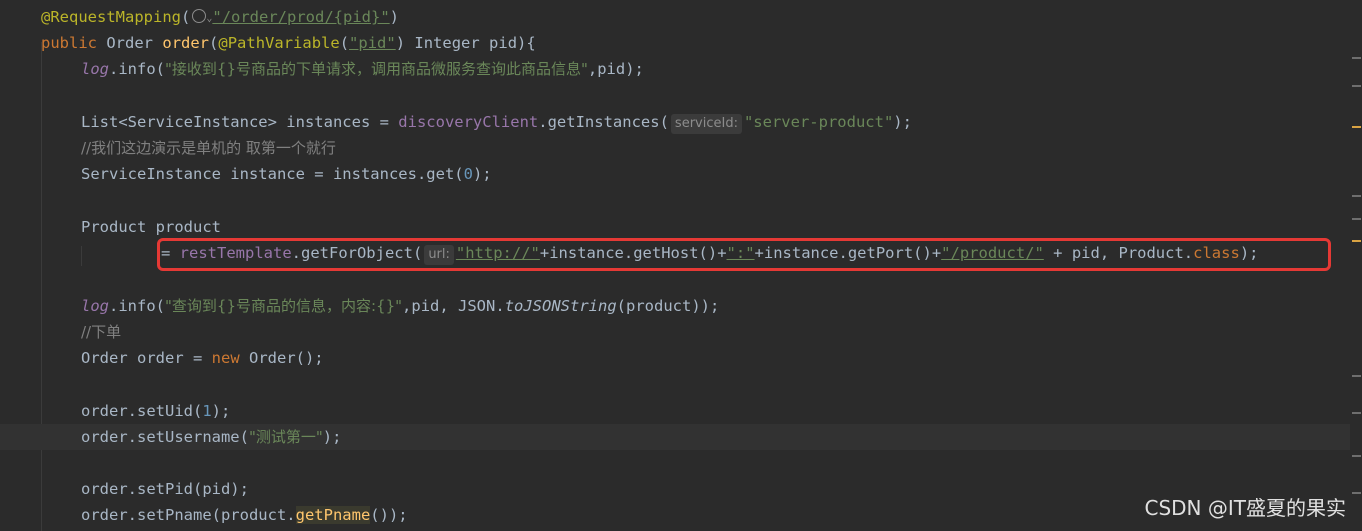  I want to click on editor-scrollbar, so click(1356, 265).